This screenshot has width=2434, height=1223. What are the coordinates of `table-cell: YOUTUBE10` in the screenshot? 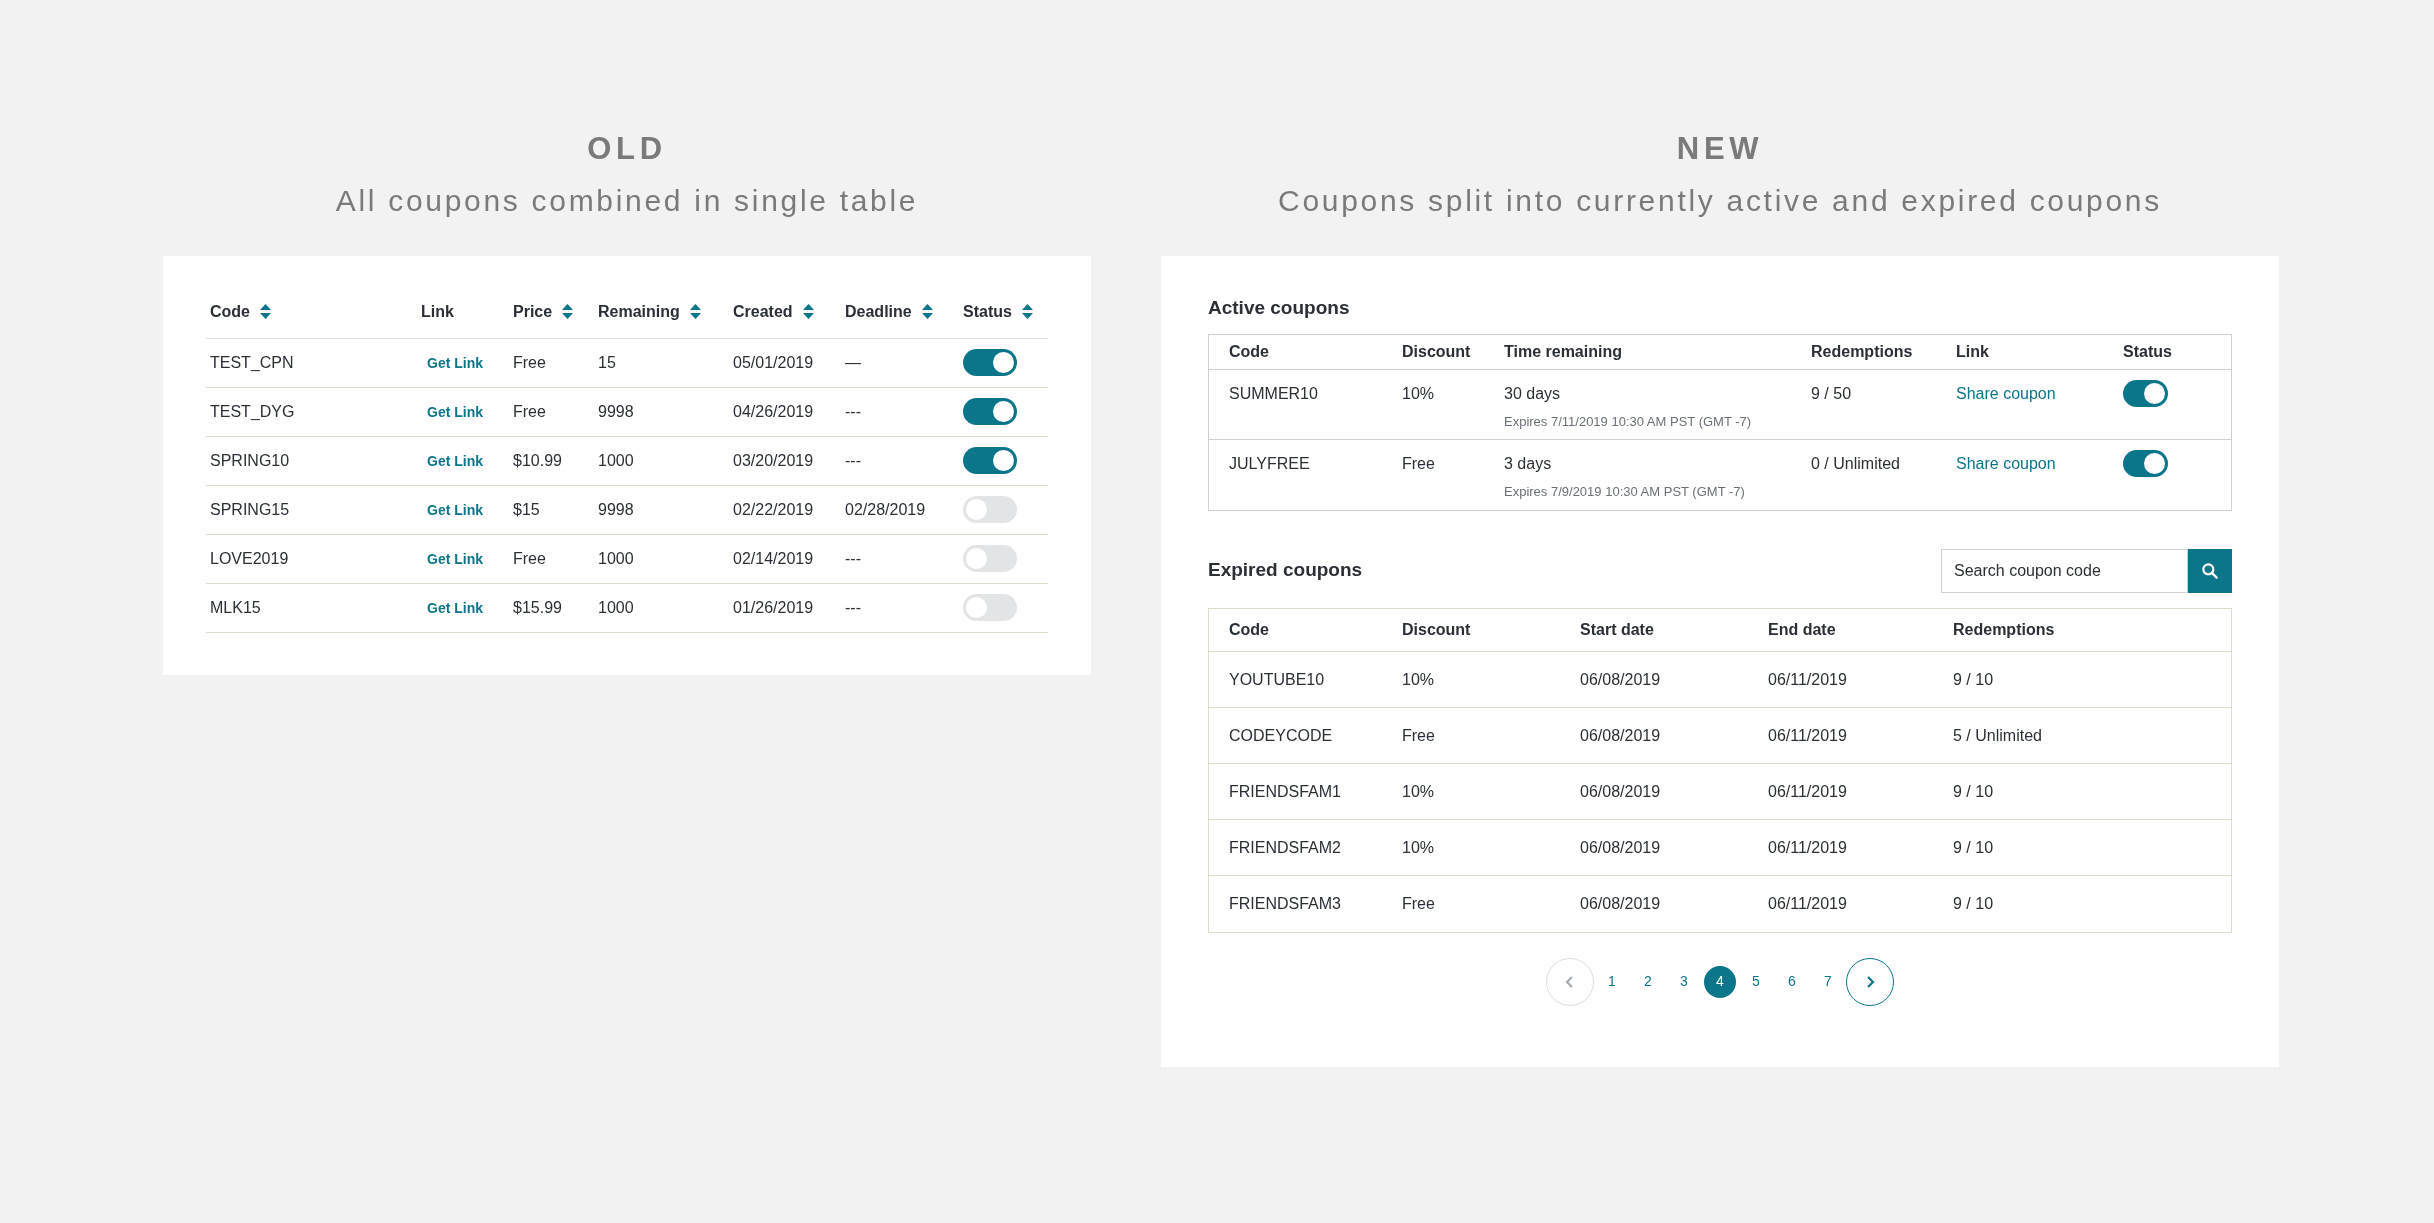 It's located at (1277, 679).